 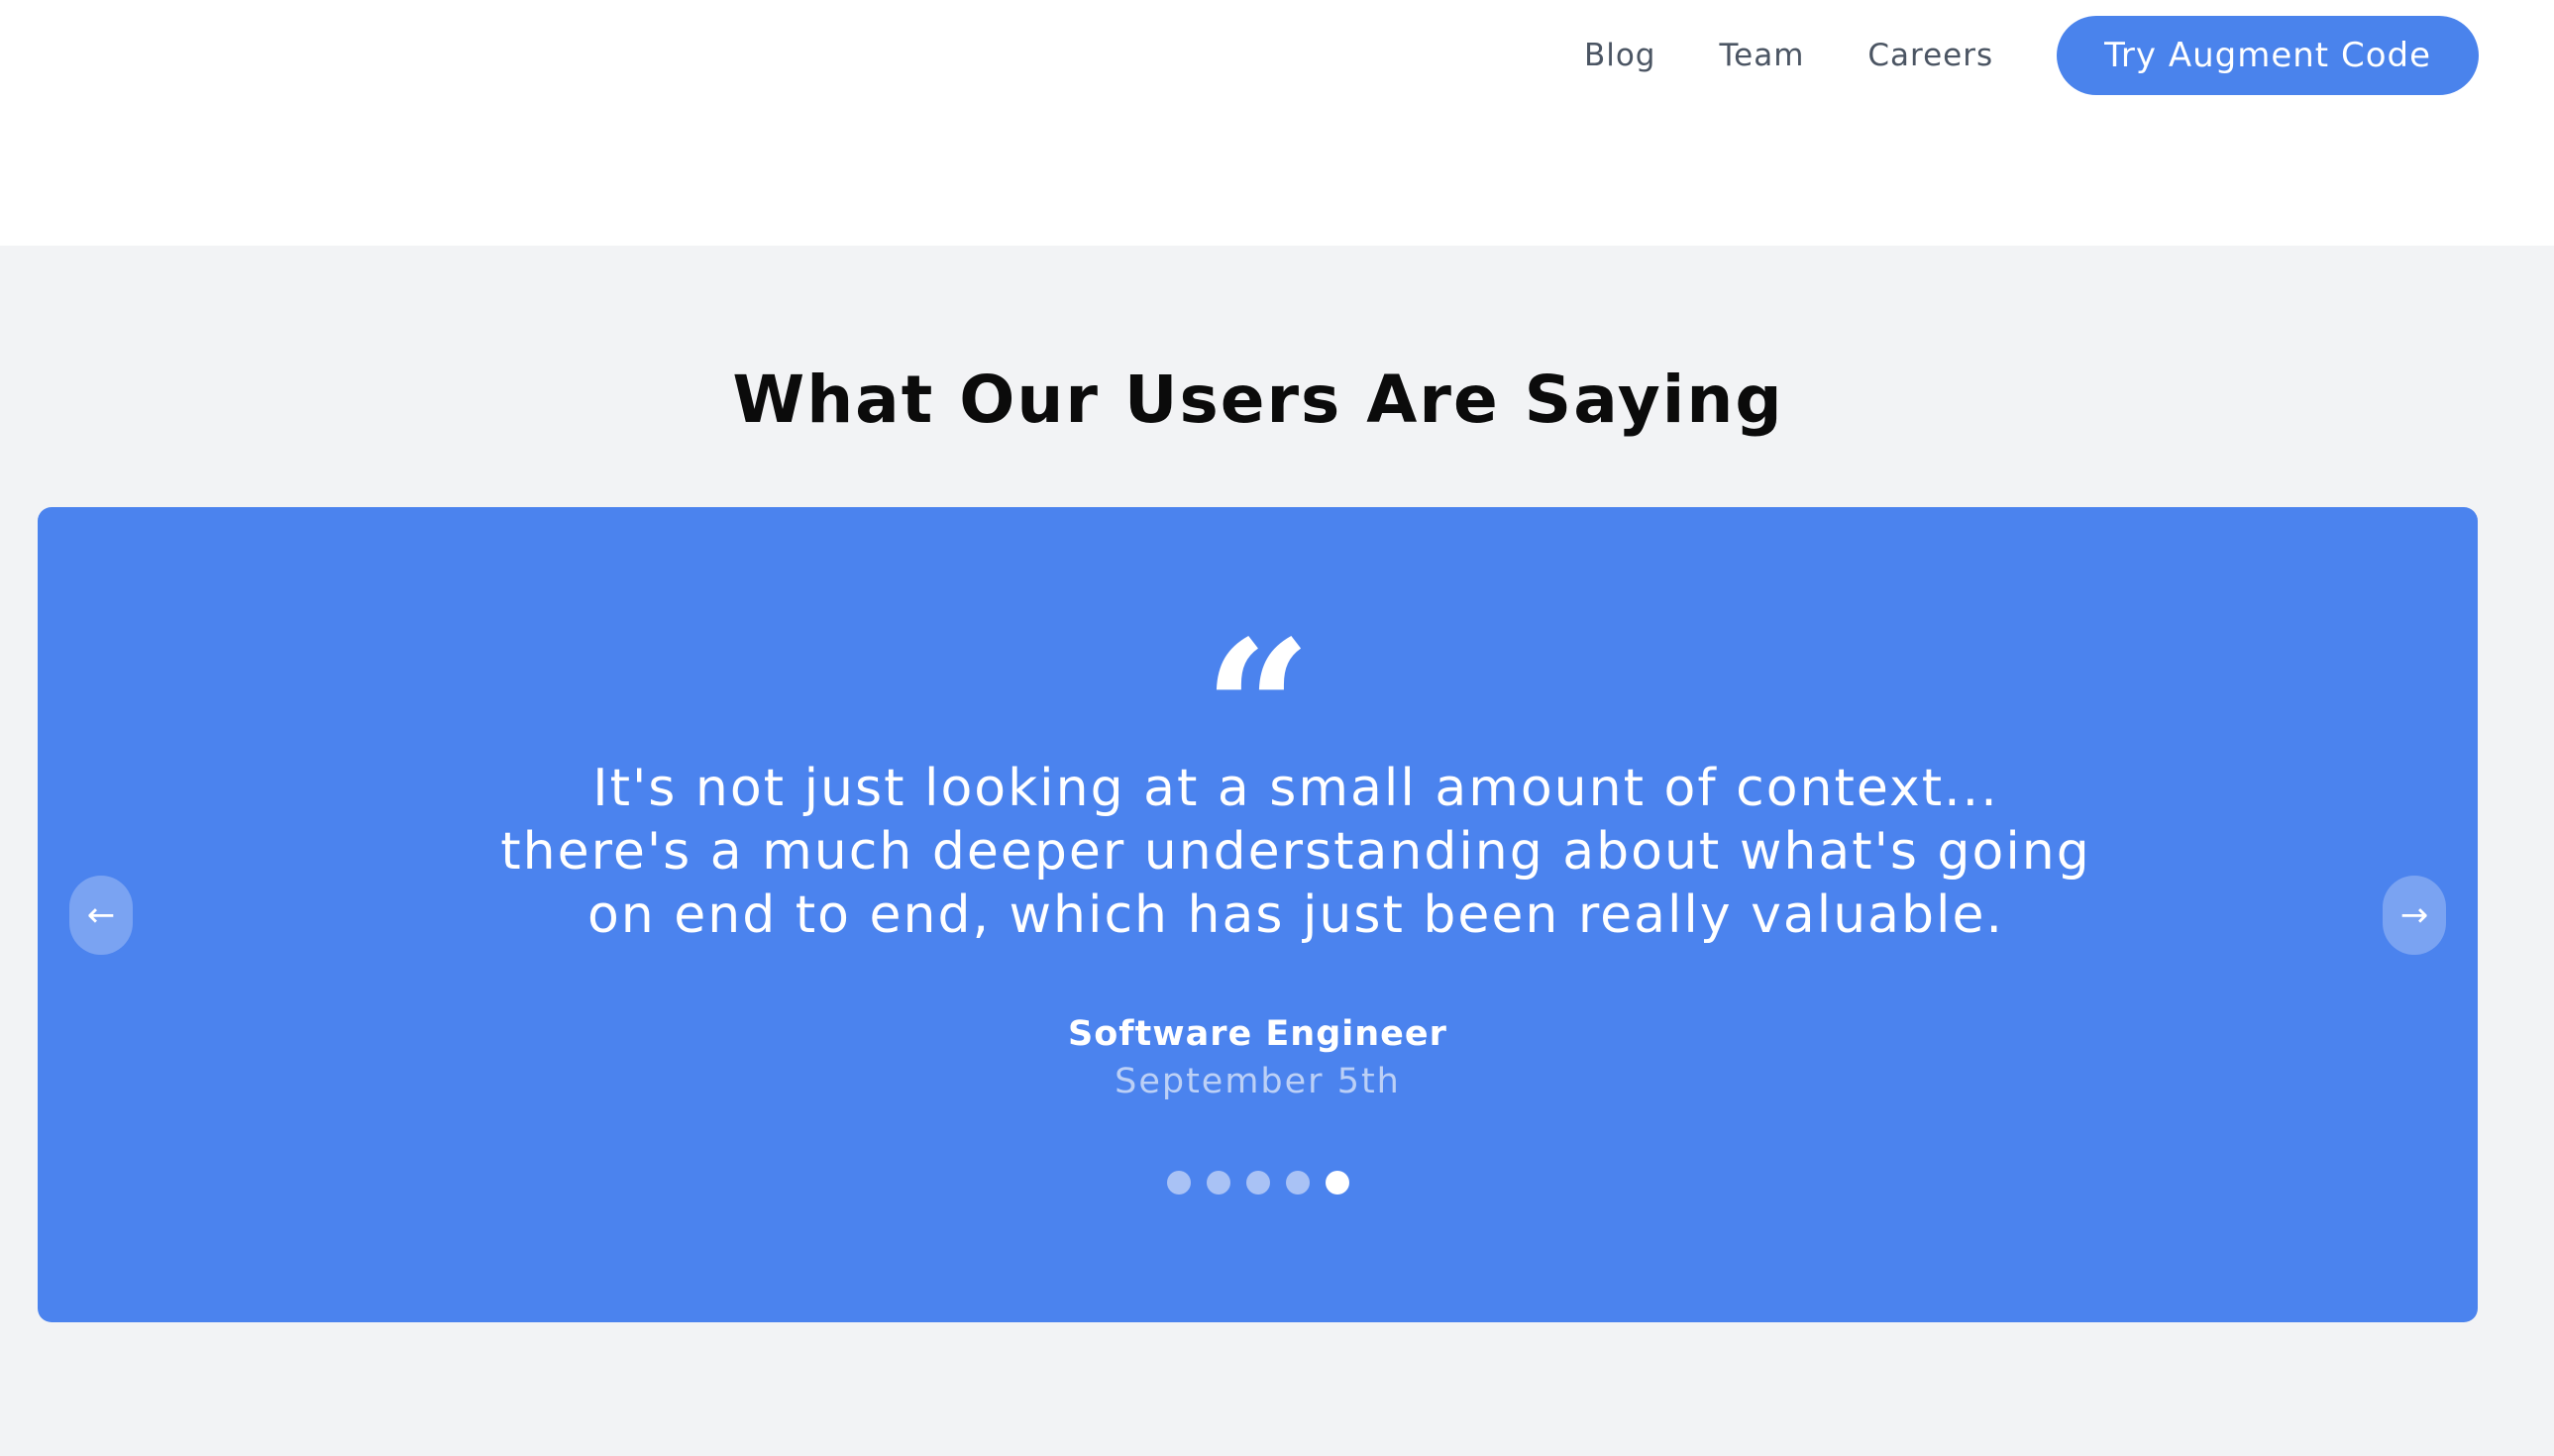 I want to click on main-nav: Blog Team Careers Try Augment Code, so click(x=2031, y=55).